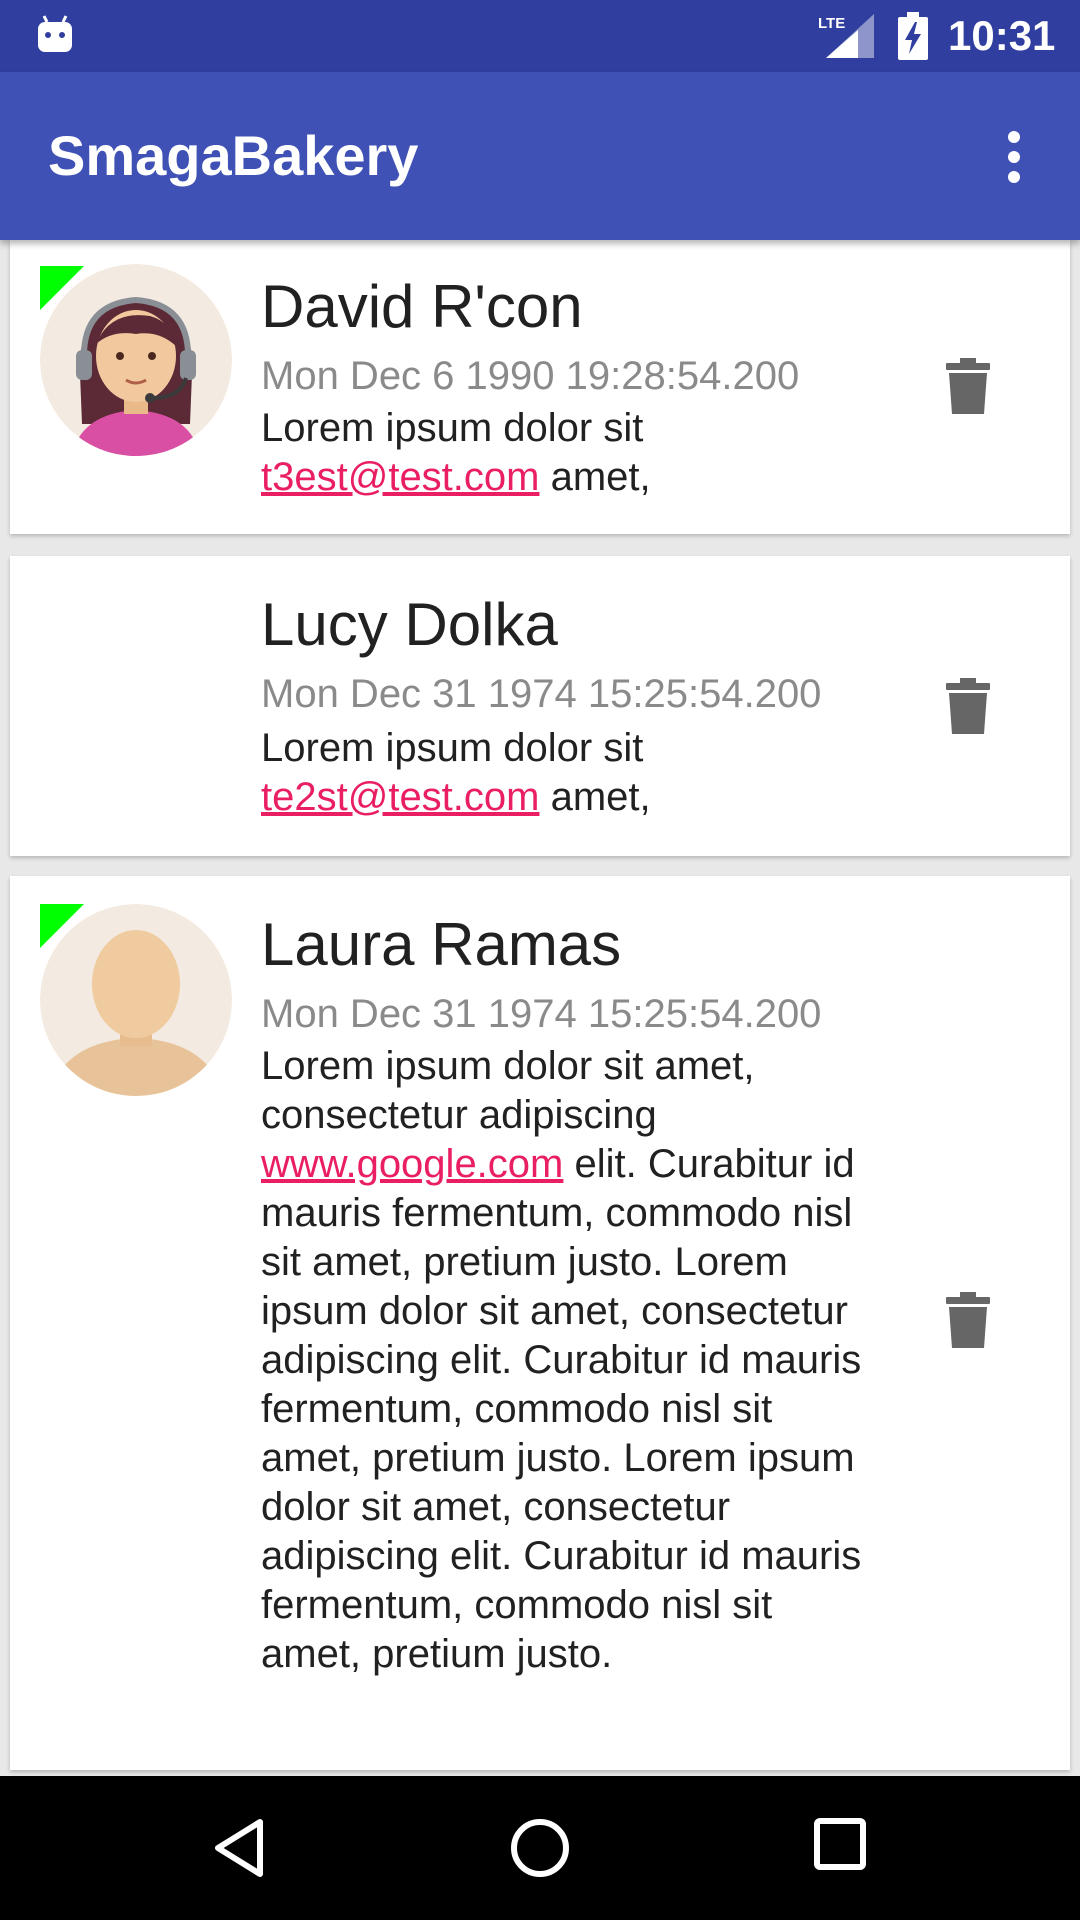 The image size is (1080, 1920). Describe the element at coordinates (422, 306) in the screenshot. I see `sender-name: David R'con` at that location.